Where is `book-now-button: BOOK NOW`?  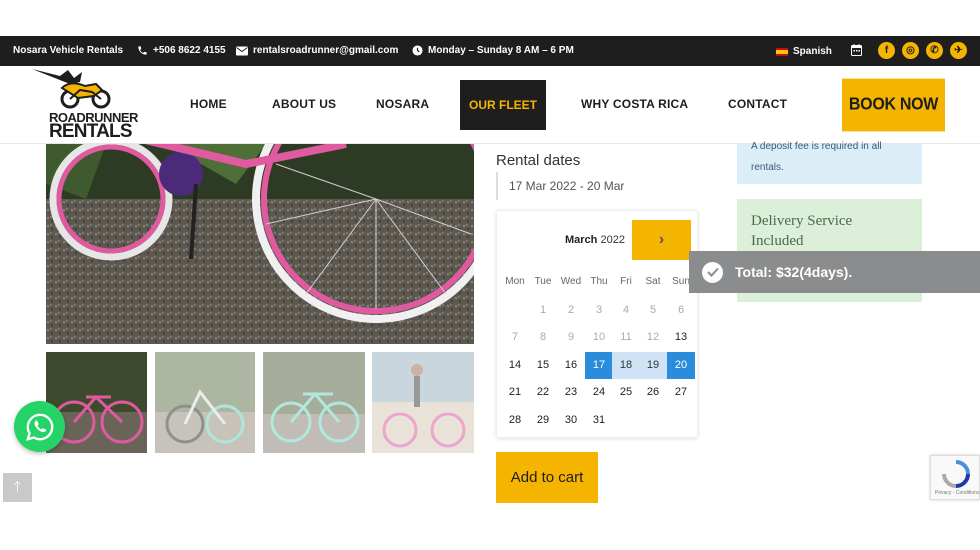
book-now-button: BOOK NOW is located at coordinates (893, 105).